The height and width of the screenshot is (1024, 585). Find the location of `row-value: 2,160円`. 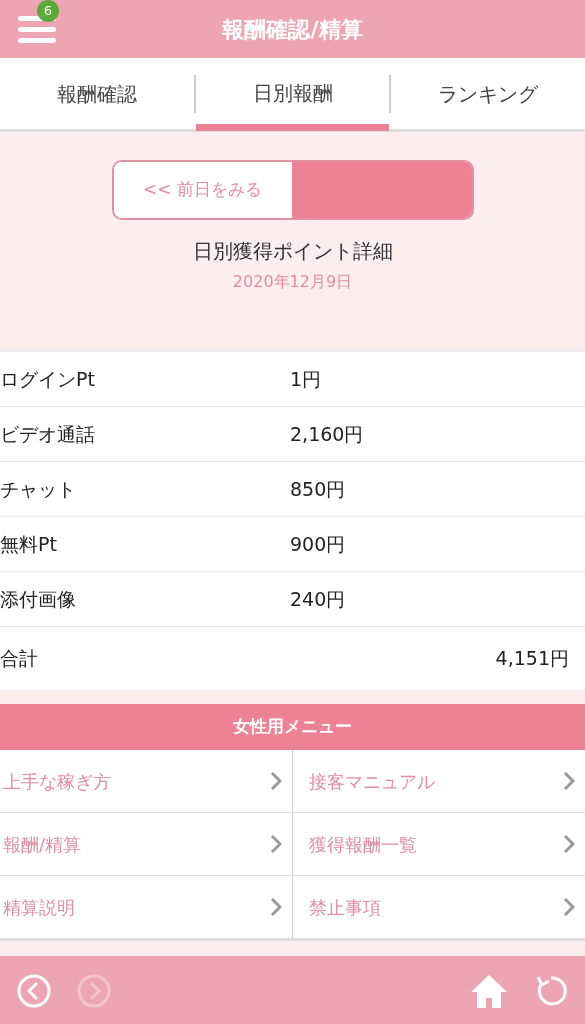

row-value: 2,160円 is located at coordinates (327, 434).